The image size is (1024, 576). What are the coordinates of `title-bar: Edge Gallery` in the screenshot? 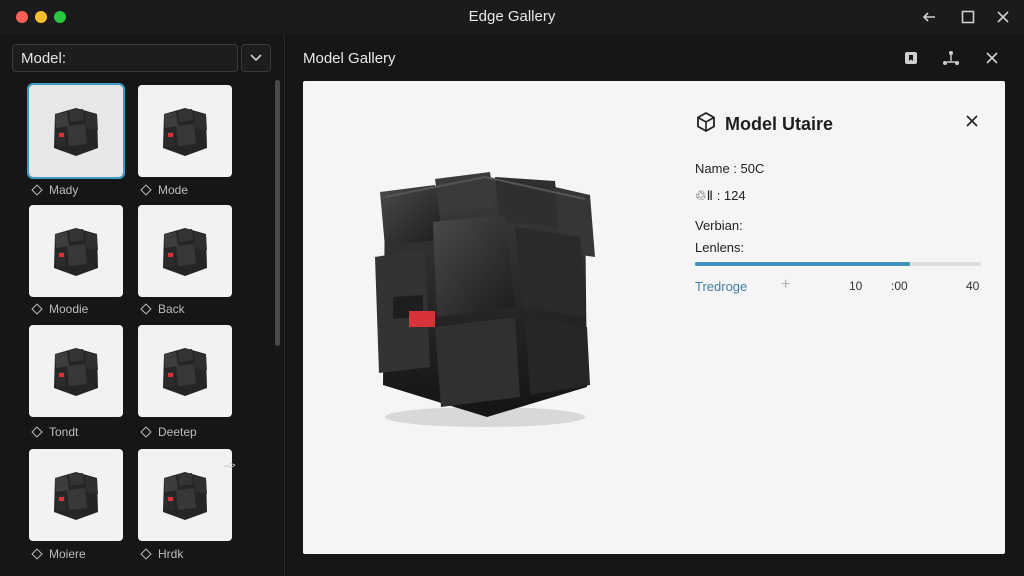 It's located at (512, 17).